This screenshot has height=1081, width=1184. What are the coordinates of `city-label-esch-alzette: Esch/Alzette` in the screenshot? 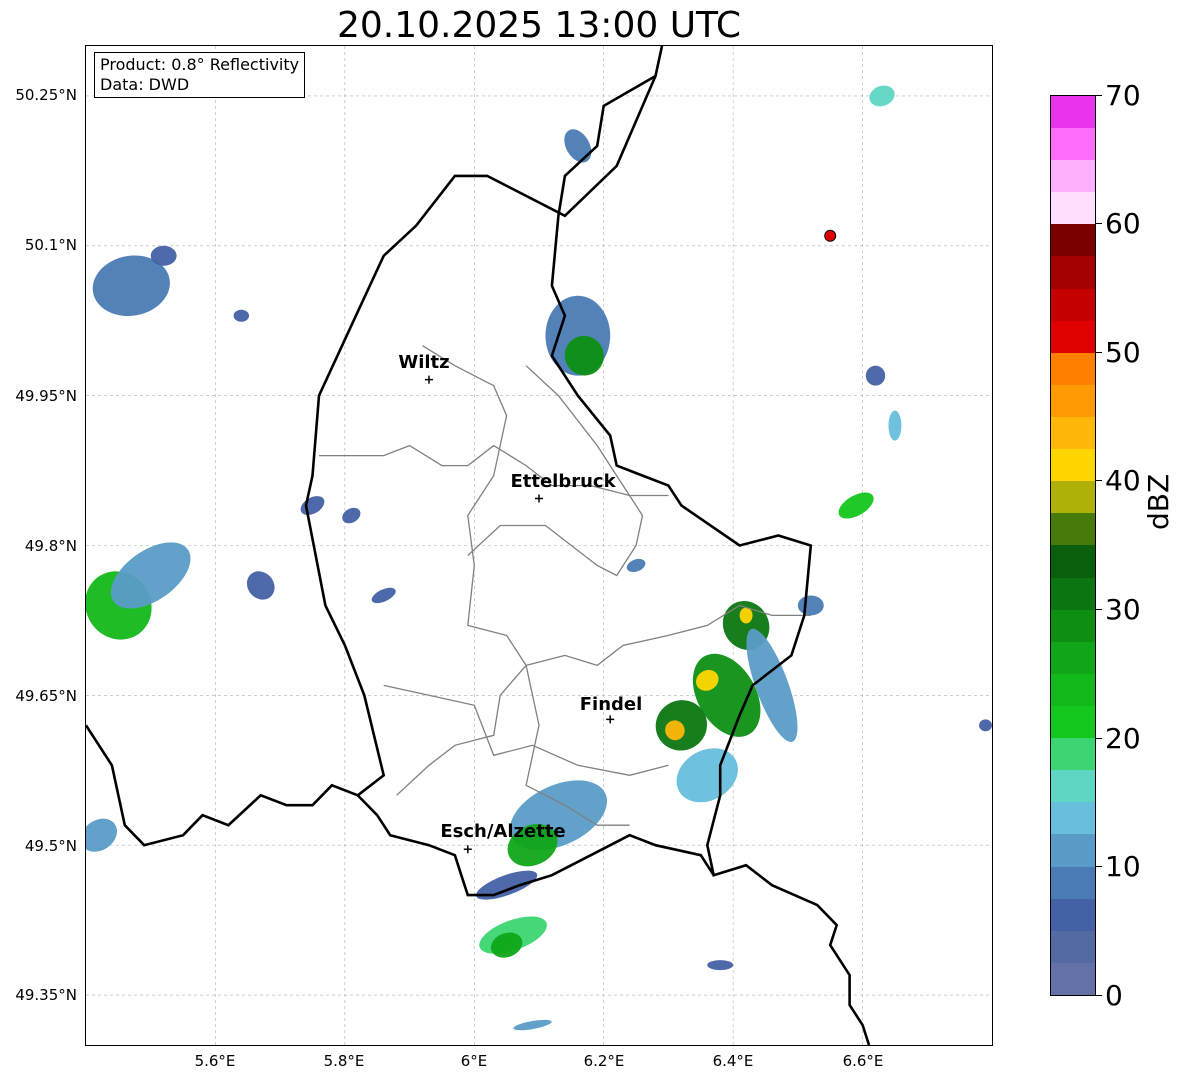 It's located at (503, 831).